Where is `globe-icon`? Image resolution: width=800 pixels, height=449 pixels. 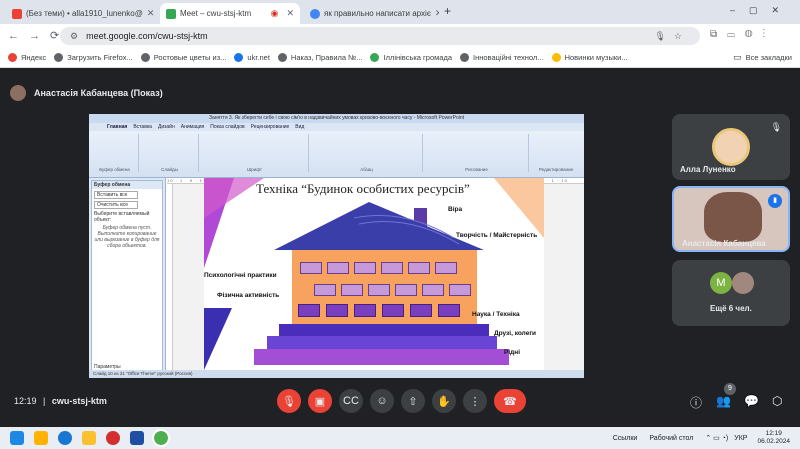
globe-icon is located at coordinates (145, 57).